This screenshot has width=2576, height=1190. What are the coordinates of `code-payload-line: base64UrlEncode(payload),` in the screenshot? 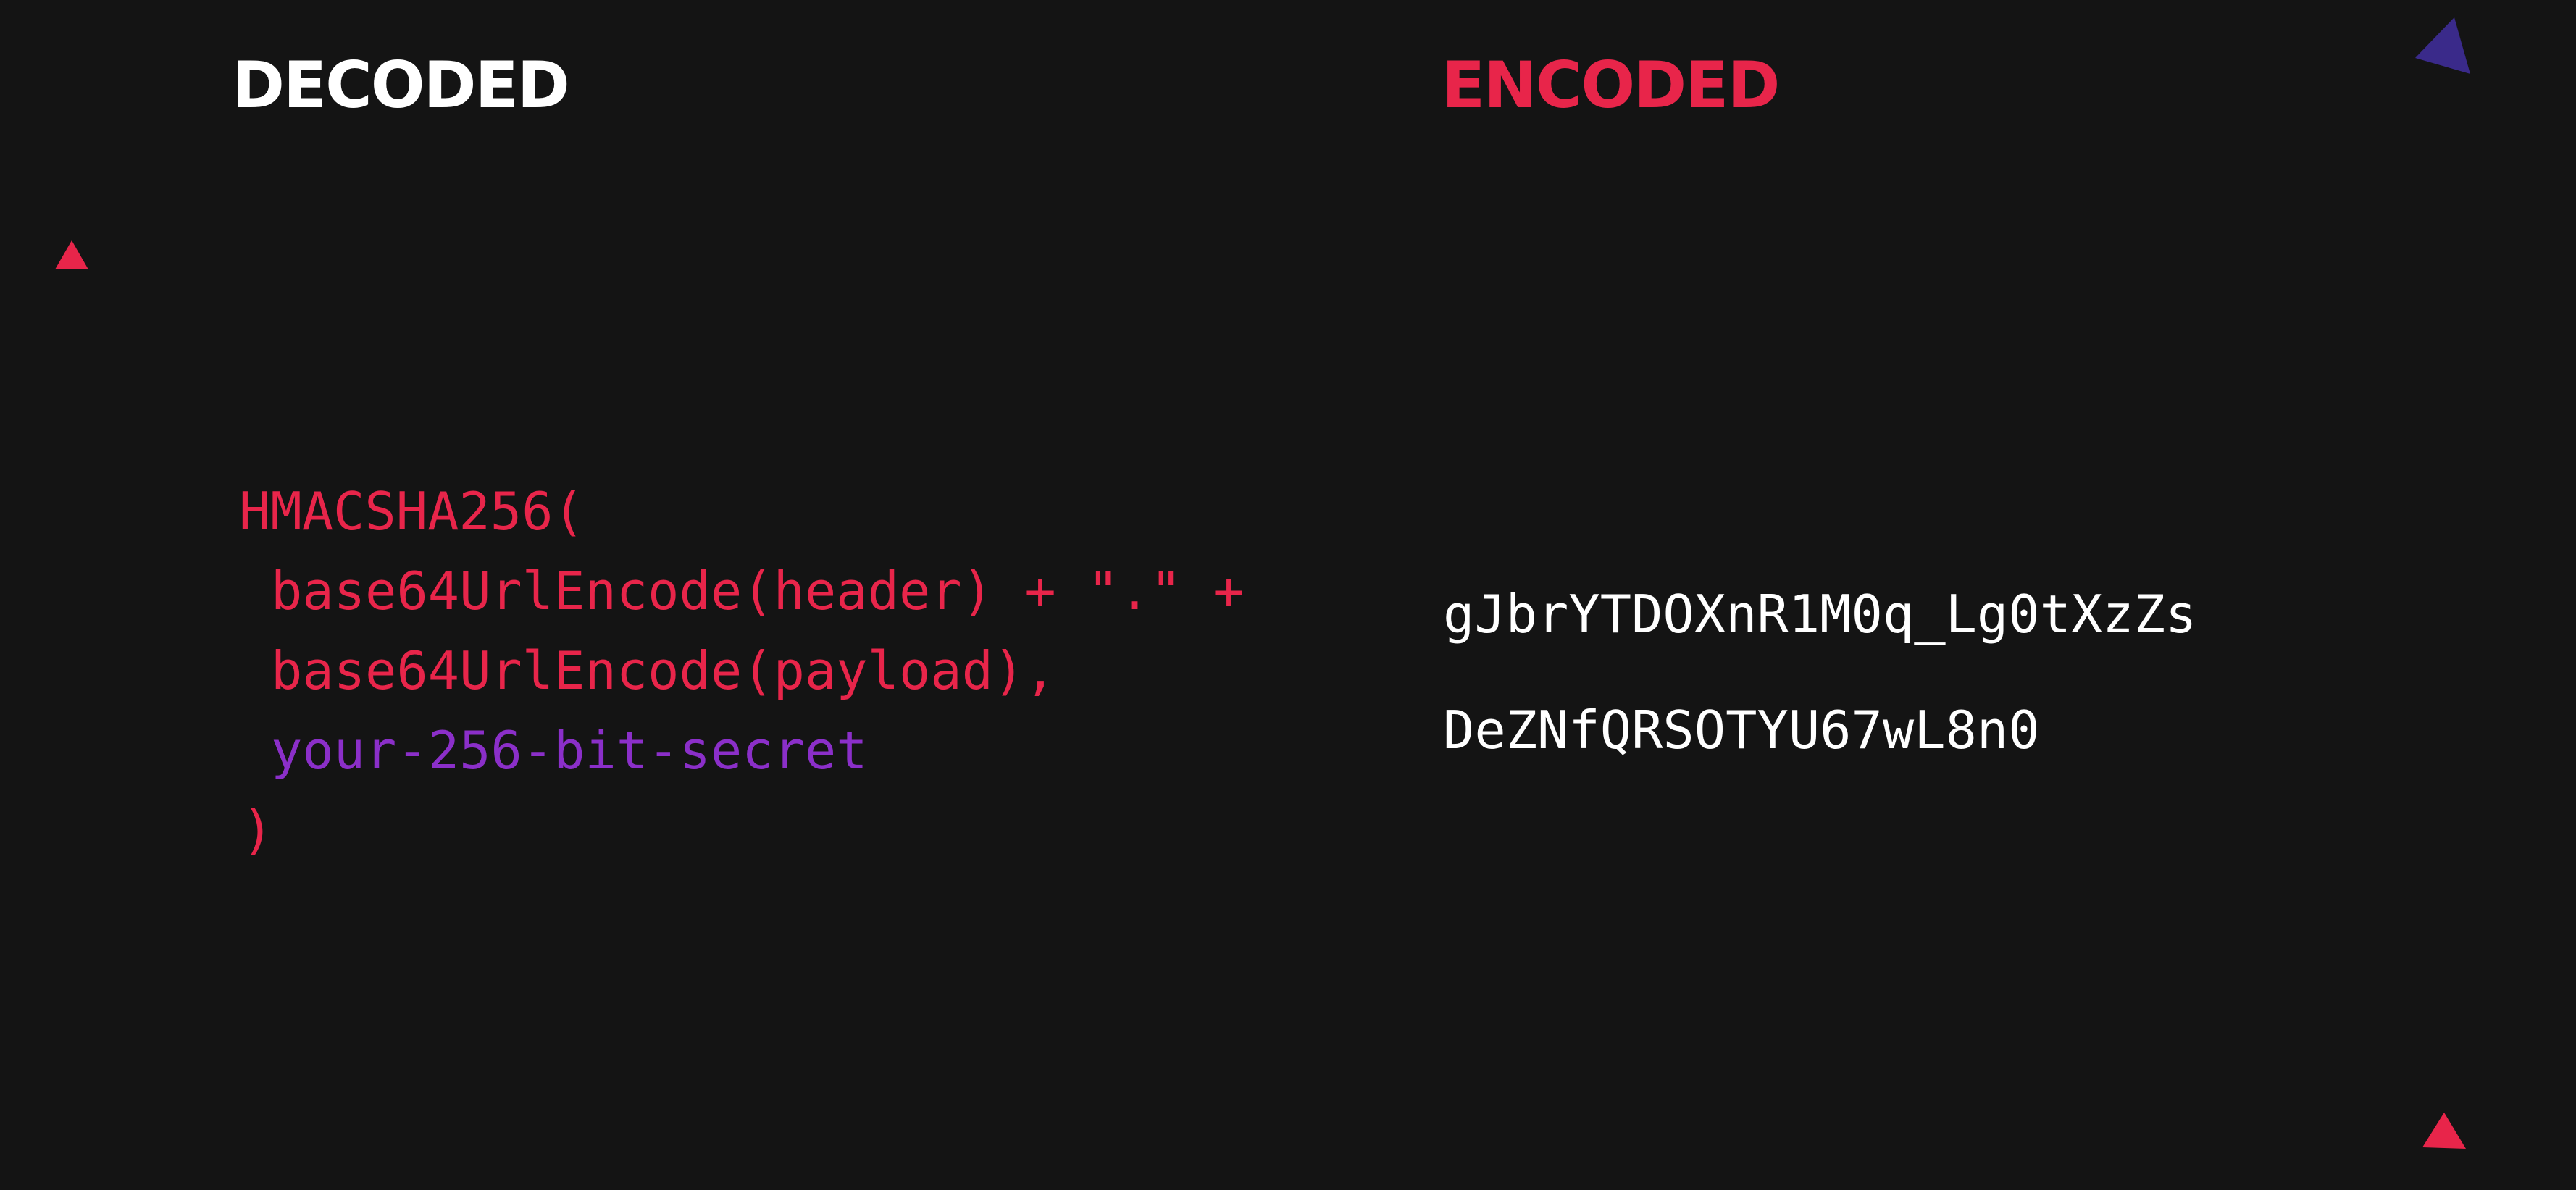 It's located at (663, 670).